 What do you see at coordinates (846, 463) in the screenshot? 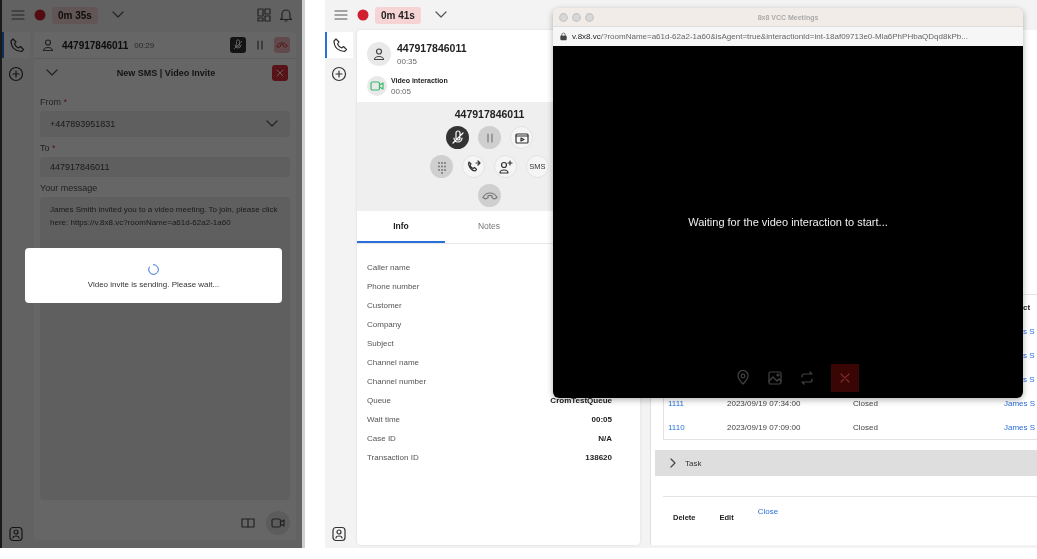
I see `task-section: Task` at bounding box center [846, 463].